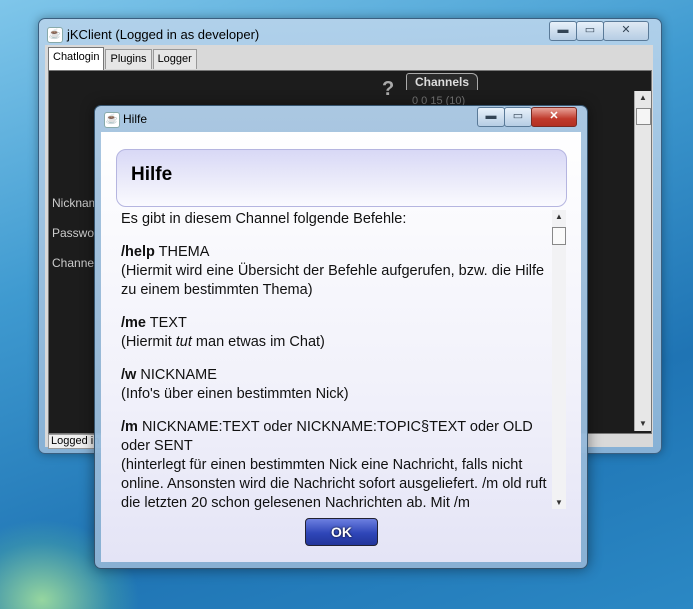  What do you see at coordinates (388, 89) in the screenshot?
I see `help-icon: ?` at bounding box center [388, 89].